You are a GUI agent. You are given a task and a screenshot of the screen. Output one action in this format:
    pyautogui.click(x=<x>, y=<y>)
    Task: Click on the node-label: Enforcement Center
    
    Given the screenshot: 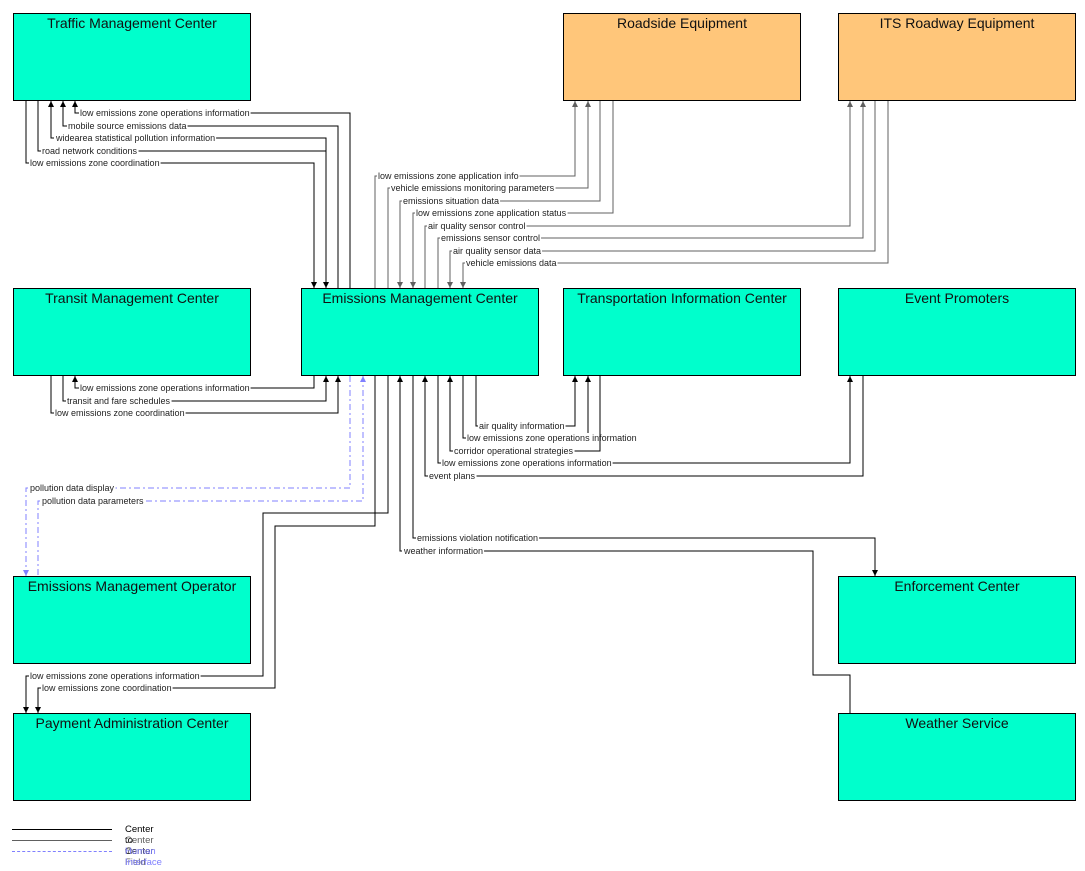 What is the action you would take?
    pyautogui.click(x=957, y=586)
    